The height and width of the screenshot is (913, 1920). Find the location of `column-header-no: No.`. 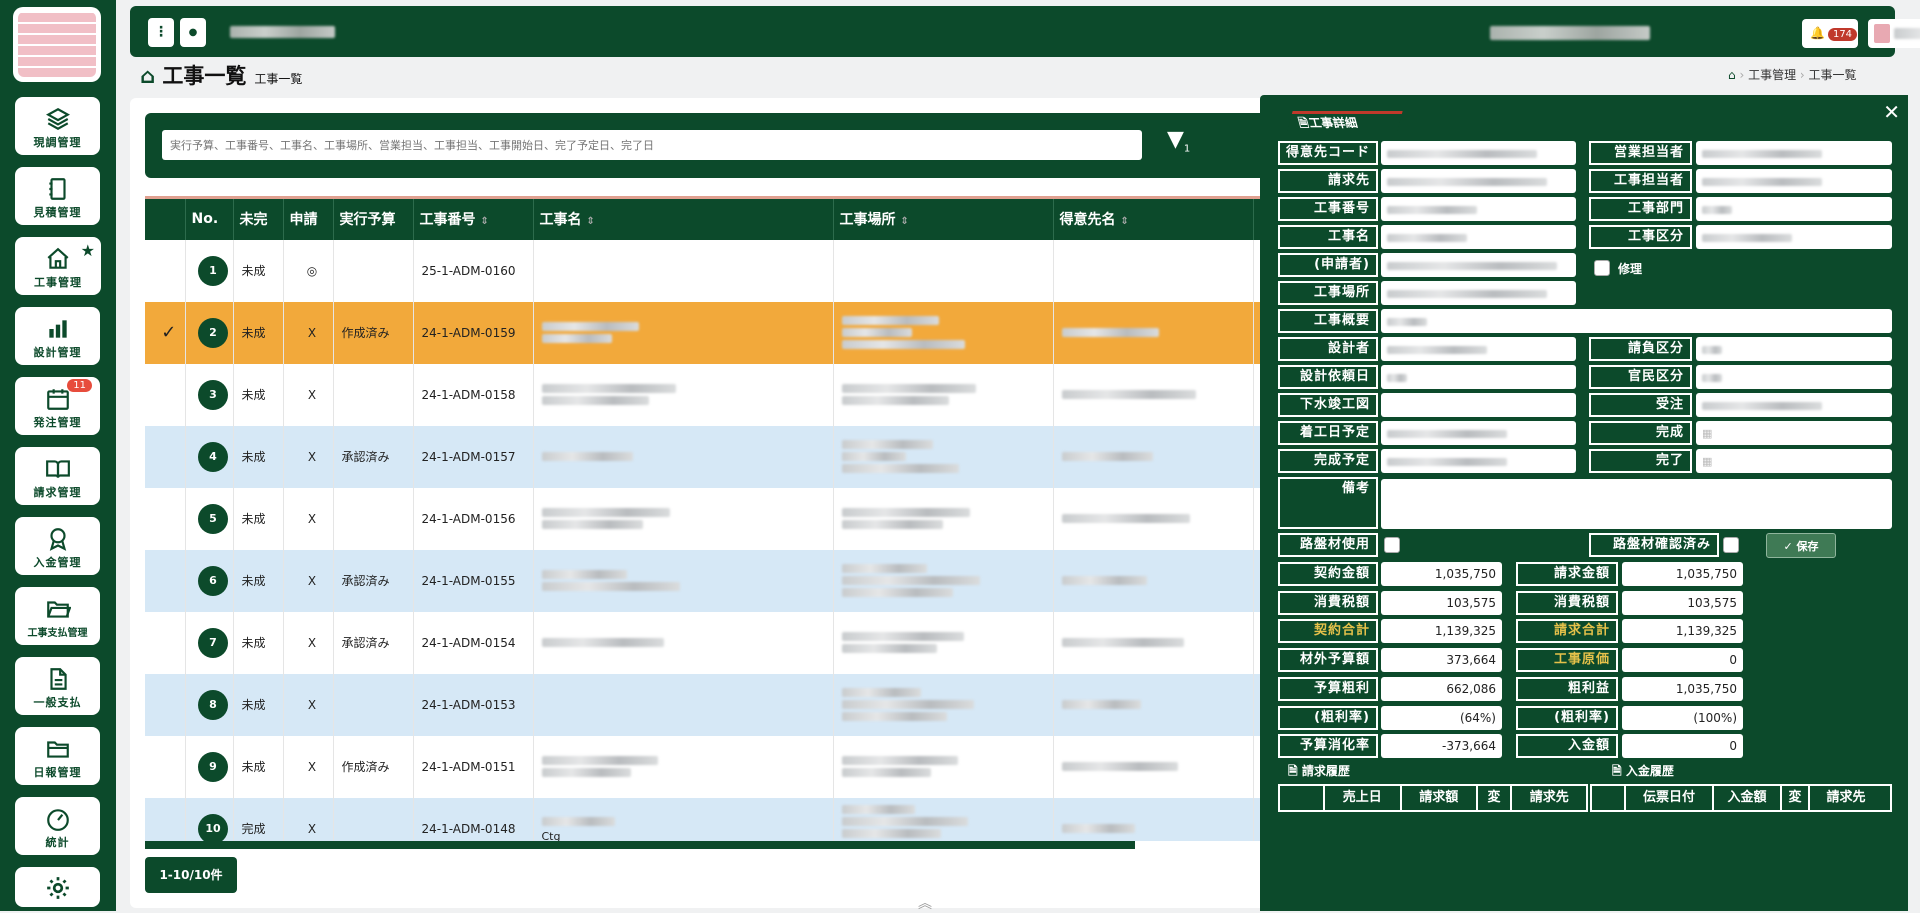

column-header-no: No. is located at coordinates (209, 218).